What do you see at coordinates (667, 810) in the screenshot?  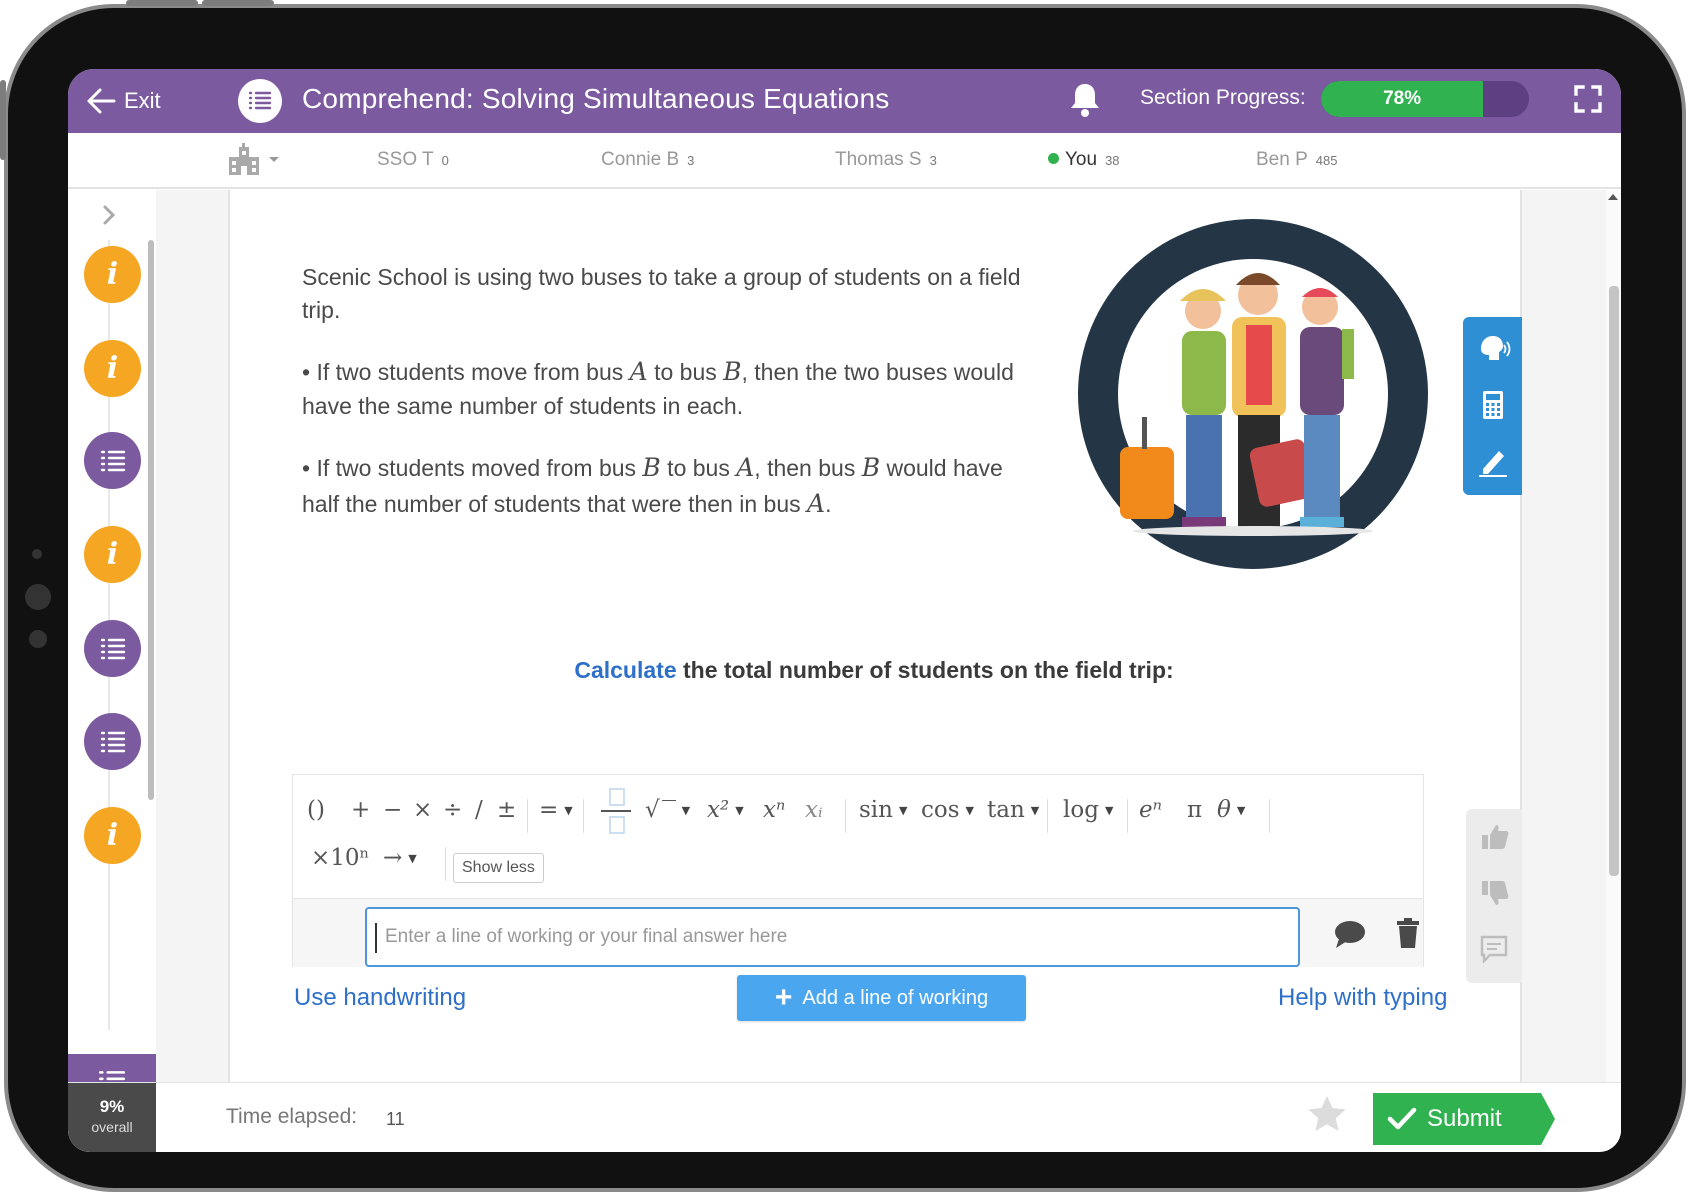 I see `sqrt-dropdown: √ ▼` at bounding box center [667, 810].